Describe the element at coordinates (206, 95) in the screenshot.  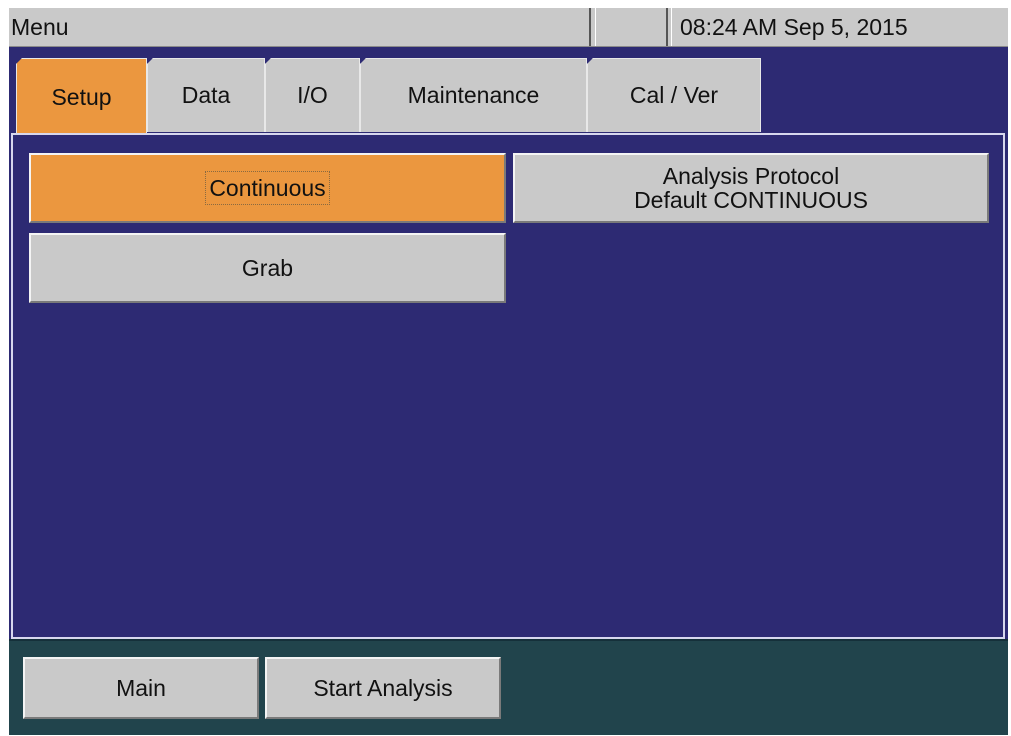
I see `tab-data: Data` at that location.